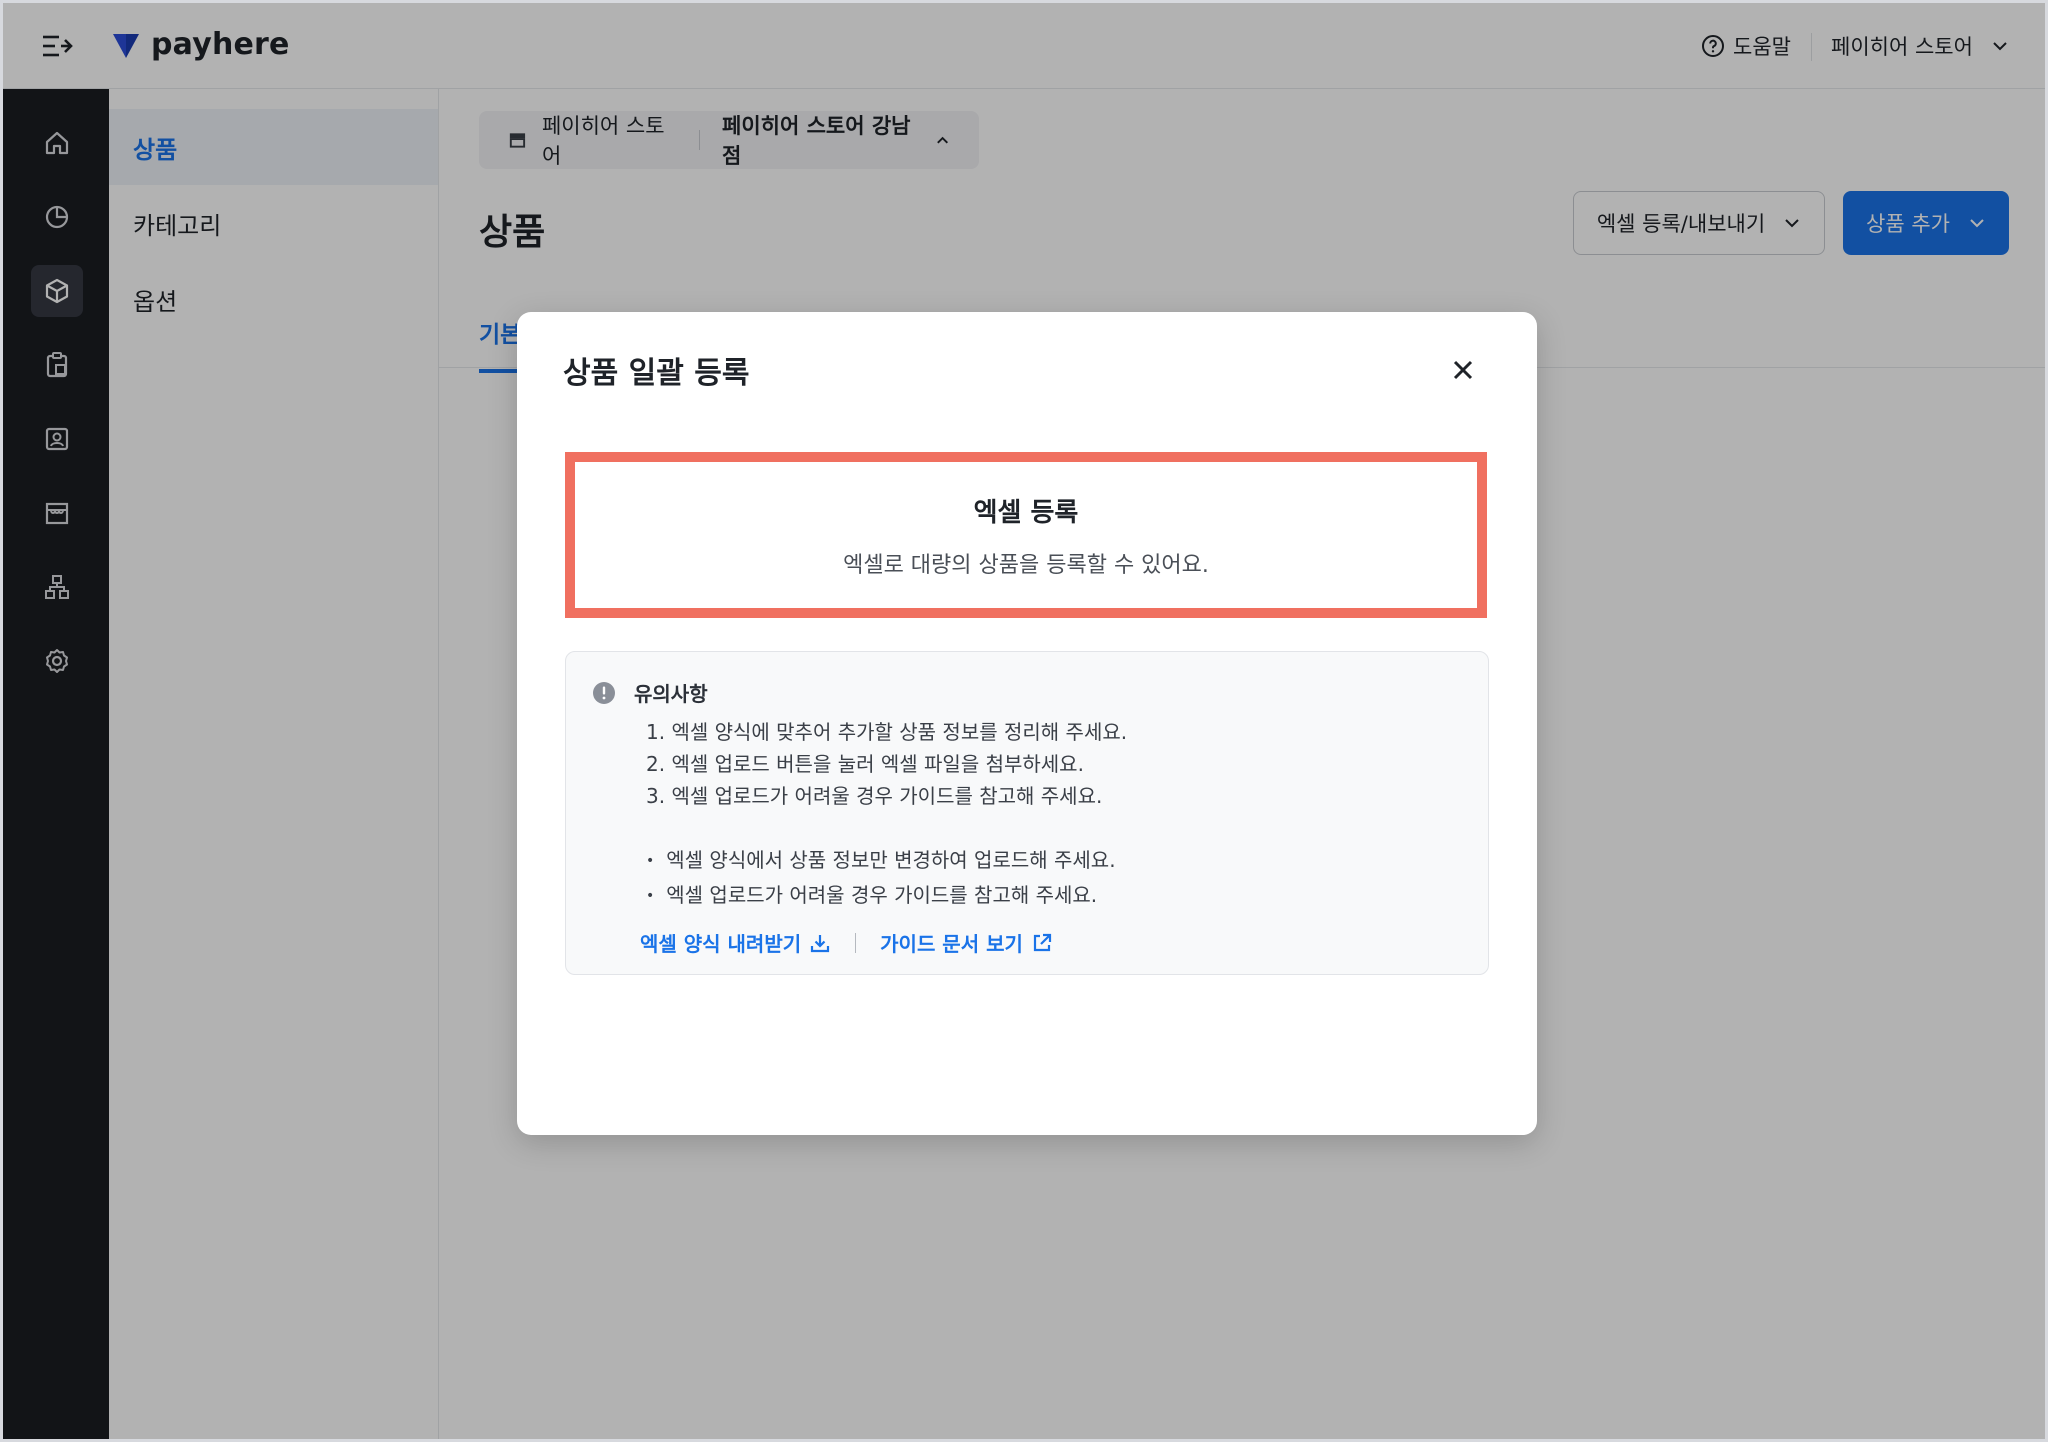 This screenshot has height=1442, width=2048. I want to click on notice-links: 엑셀 양식 내려받기 가이드 문서 보기, so click(846, 942).